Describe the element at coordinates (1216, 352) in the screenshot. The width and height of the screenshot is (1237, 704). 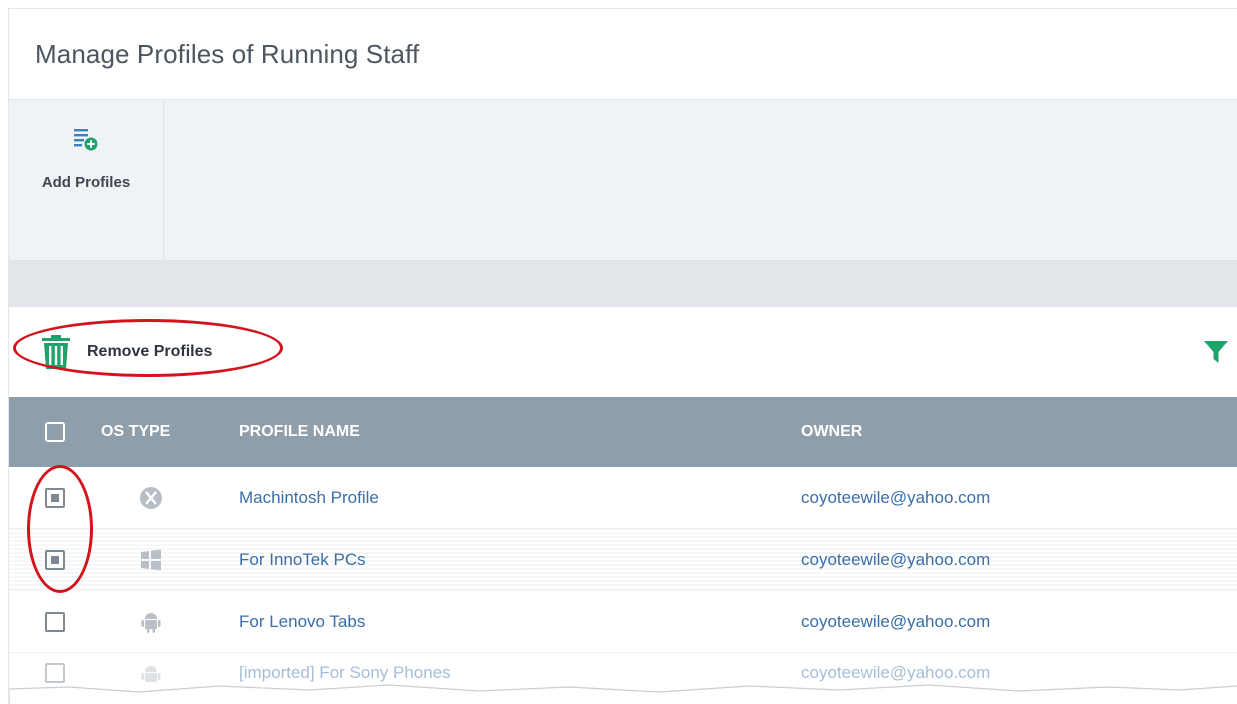
I see `filter-icon` at that location.